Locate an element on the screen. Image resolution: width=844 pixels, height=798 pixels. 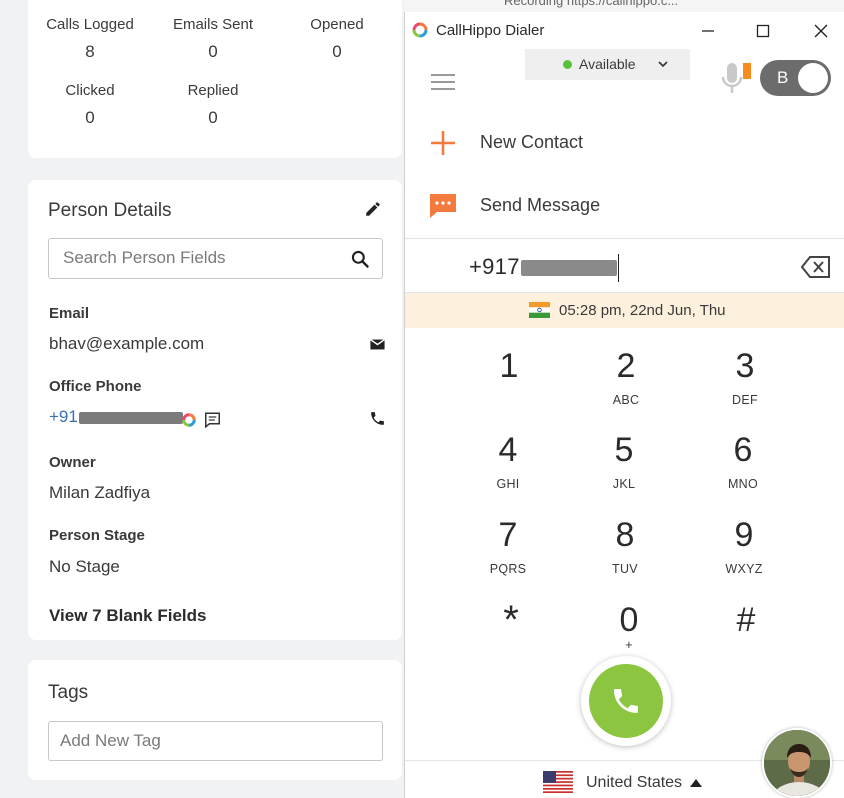
key-digit: 8 is located at coordinates (625, 535).